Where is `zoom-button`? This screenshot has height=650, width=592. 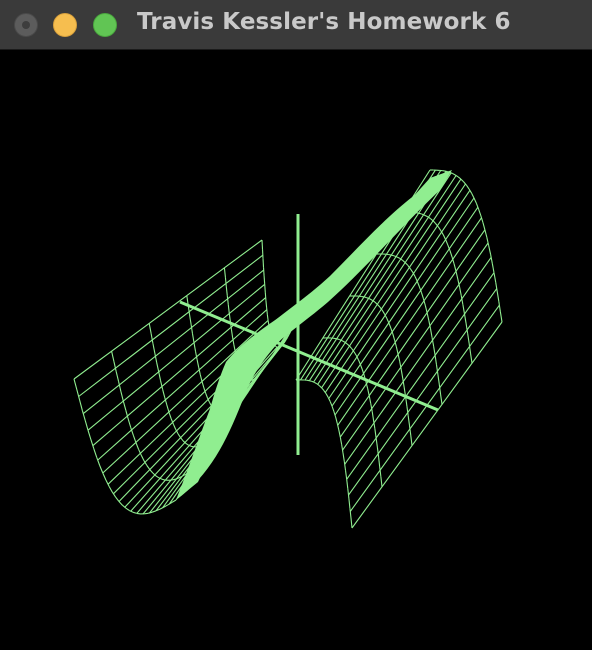 zoom-button is located at coordinates (105, 25).